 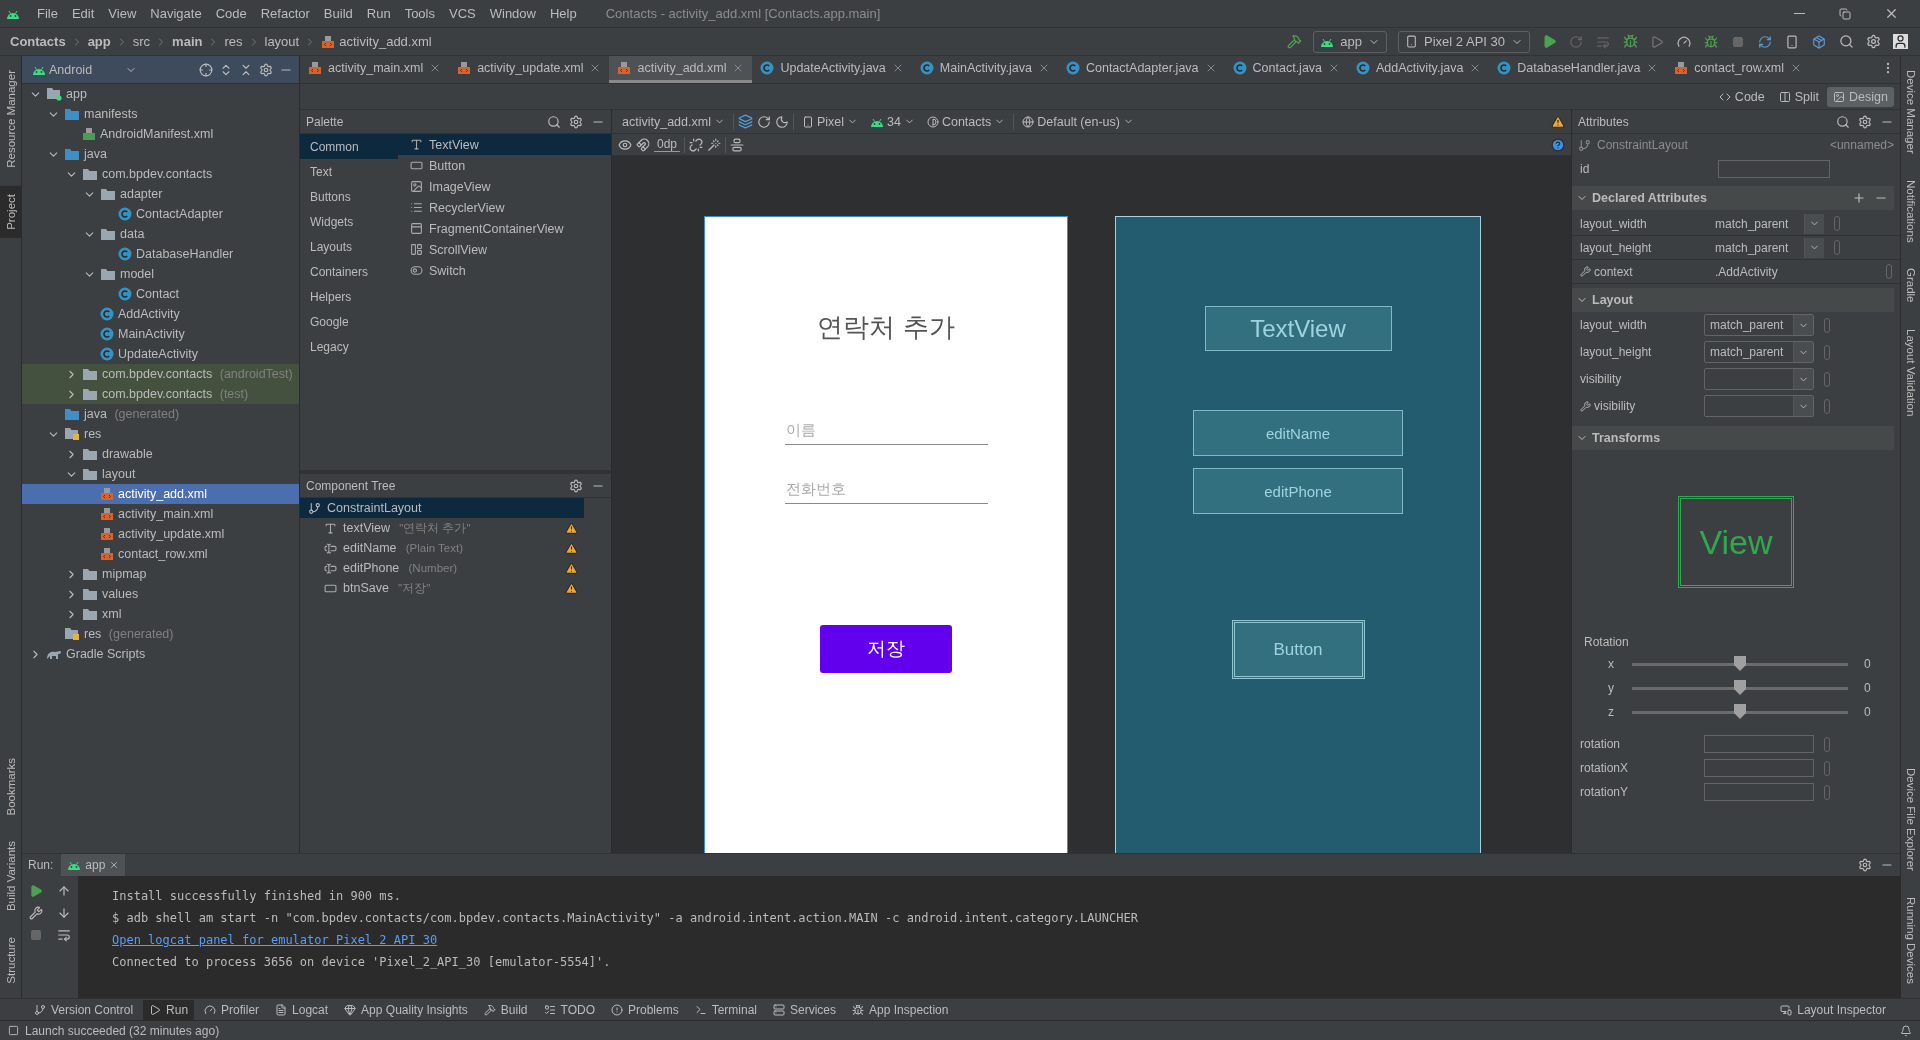 I want to click on eye-icon, so click(x=625, y=144).